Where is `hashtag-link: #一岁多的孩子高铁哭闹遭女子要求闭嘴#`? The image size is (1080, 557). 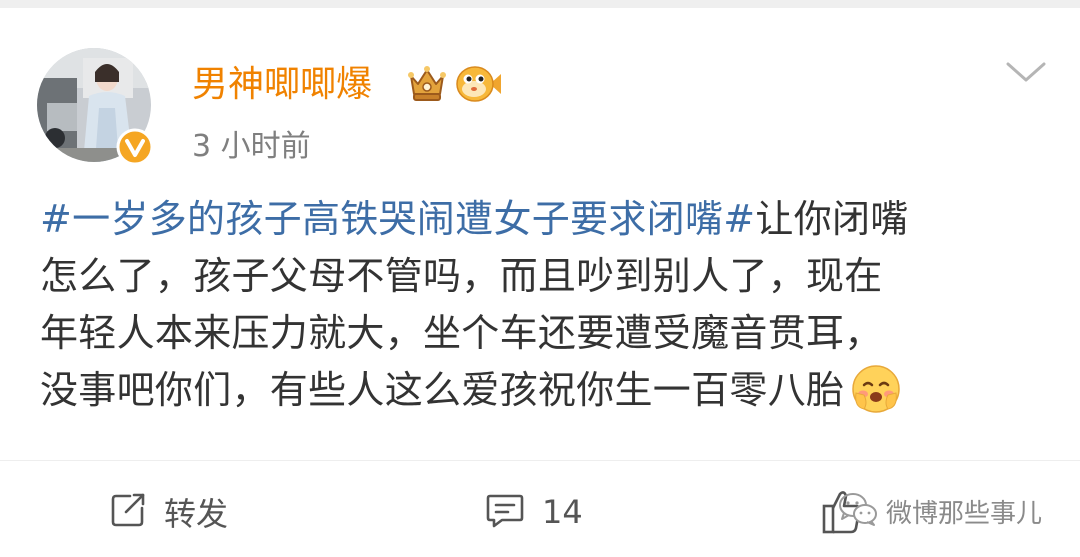
hashtag-link: #一岁多的孩子高铁哭闹遭女子要求闭嘴# is located at coordinates (397, 219).